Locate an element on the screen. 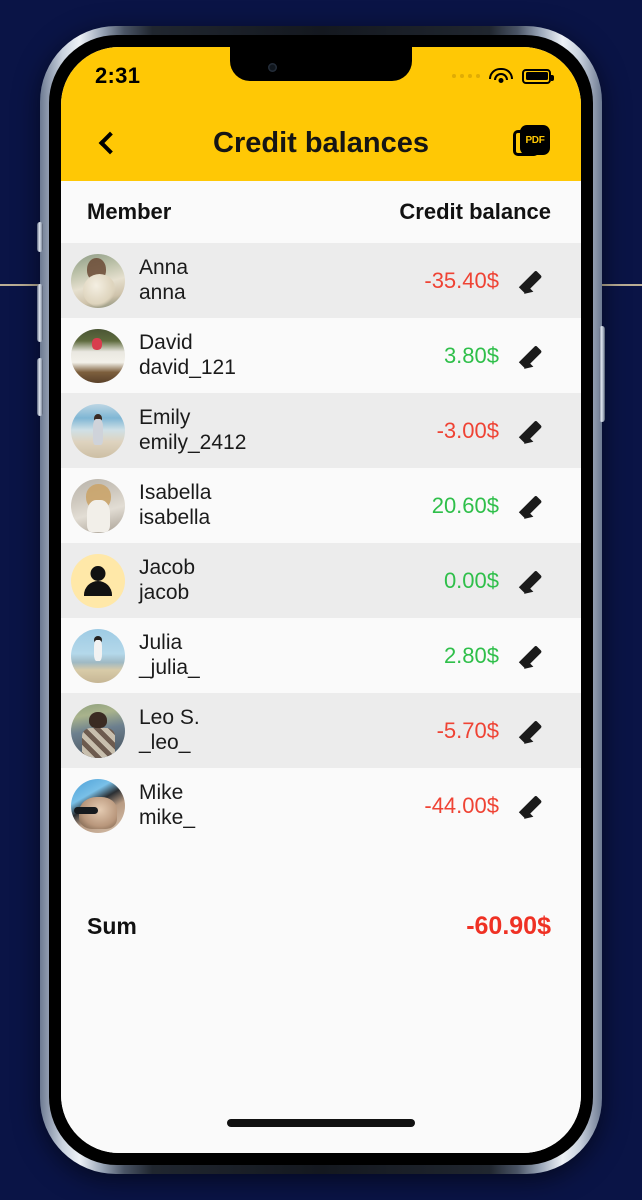 This screenshot has height=1200, width=642. member-names: Jacob jacob is located at coordinates (167, 580).